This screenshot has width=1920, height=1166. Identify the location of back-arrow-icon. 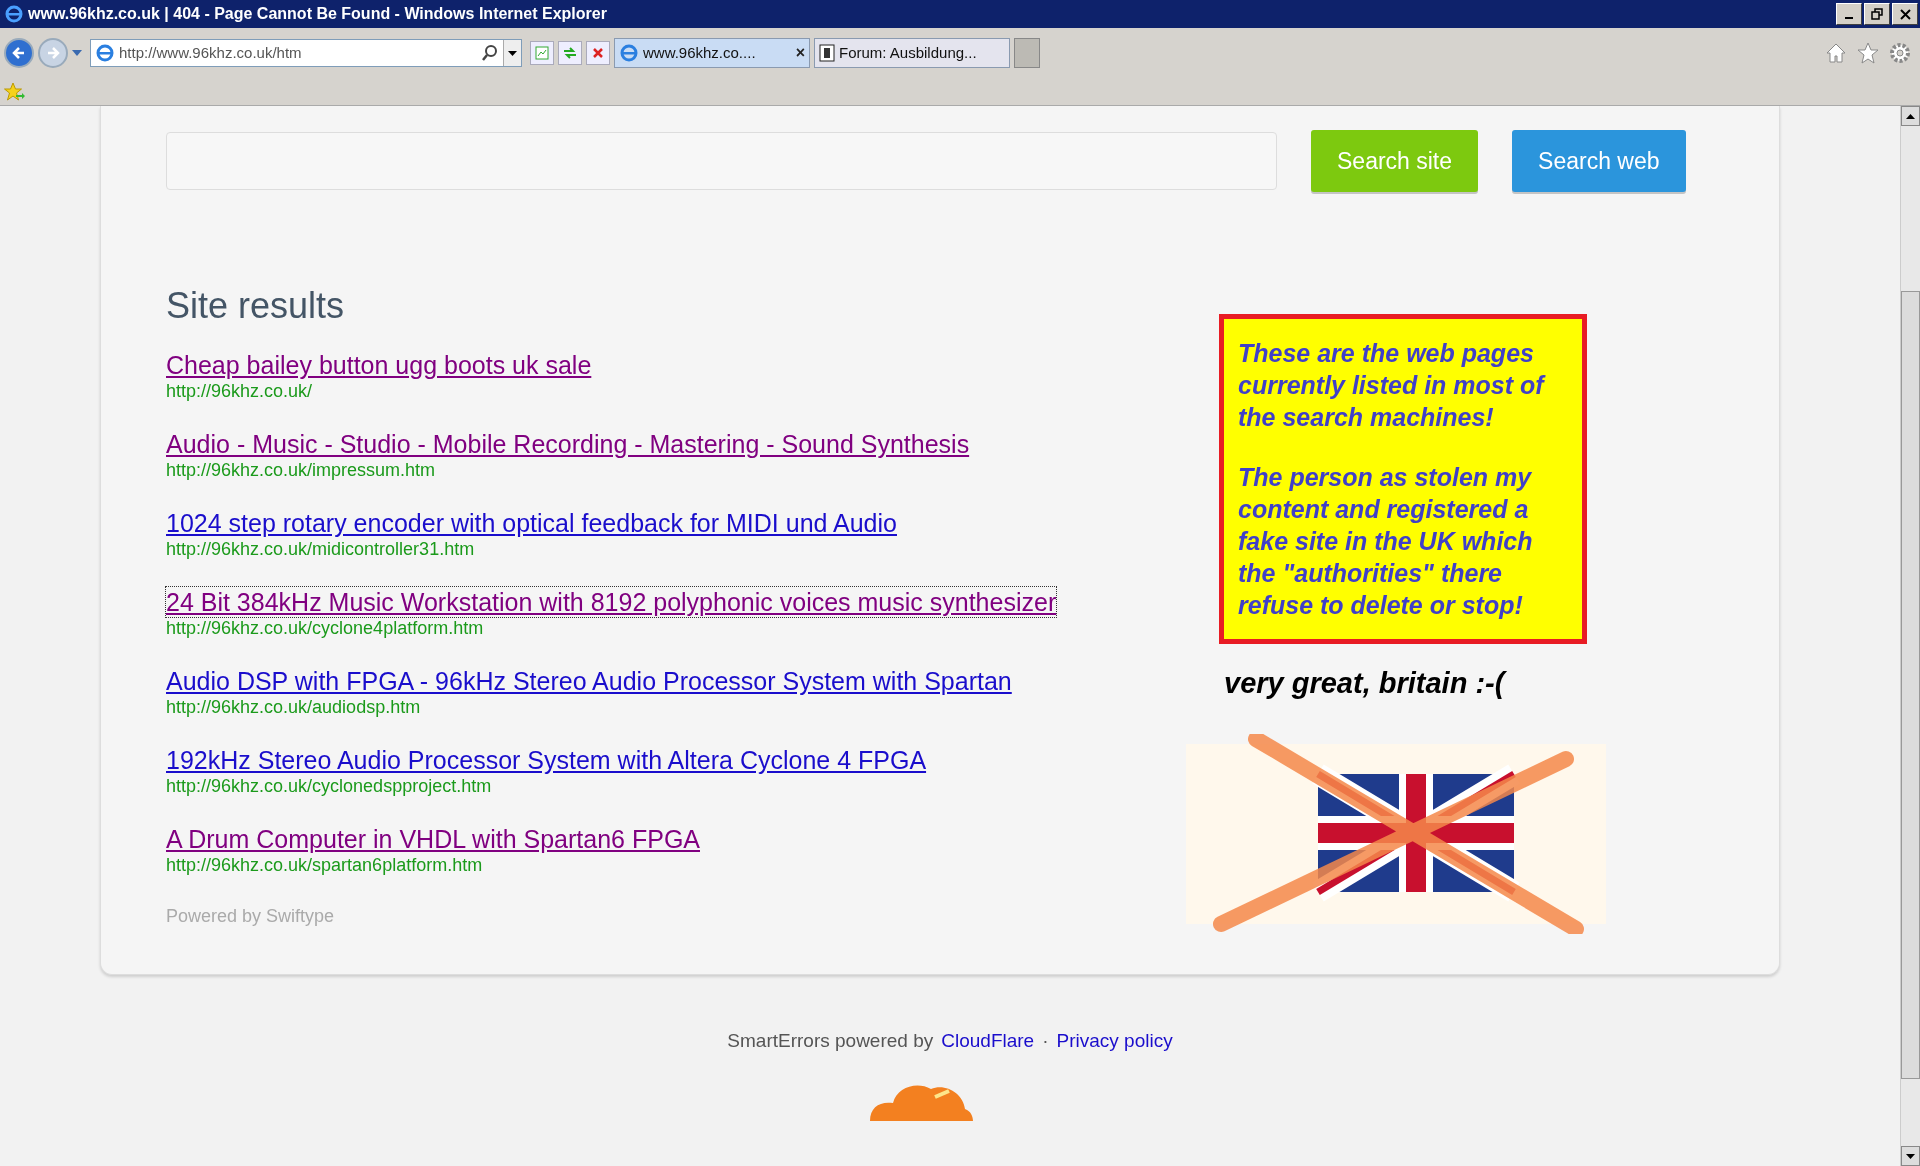
(19, 53).